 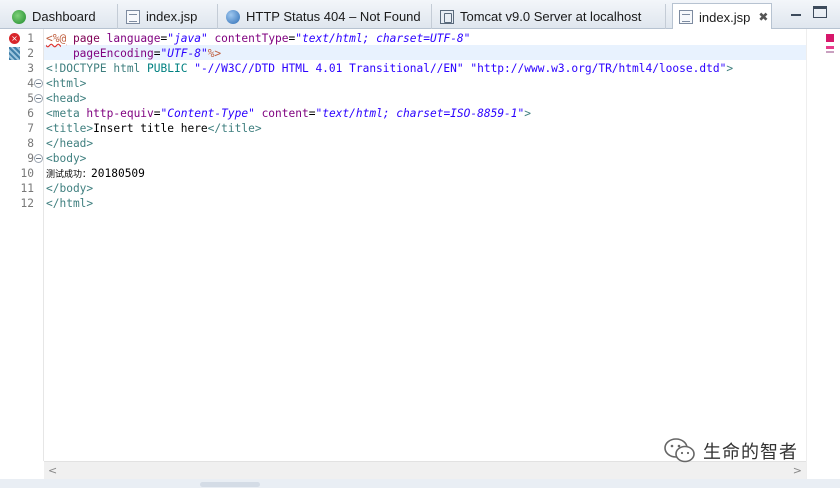 I want to click on code-token: 20180509, so click(x=118, y=173).